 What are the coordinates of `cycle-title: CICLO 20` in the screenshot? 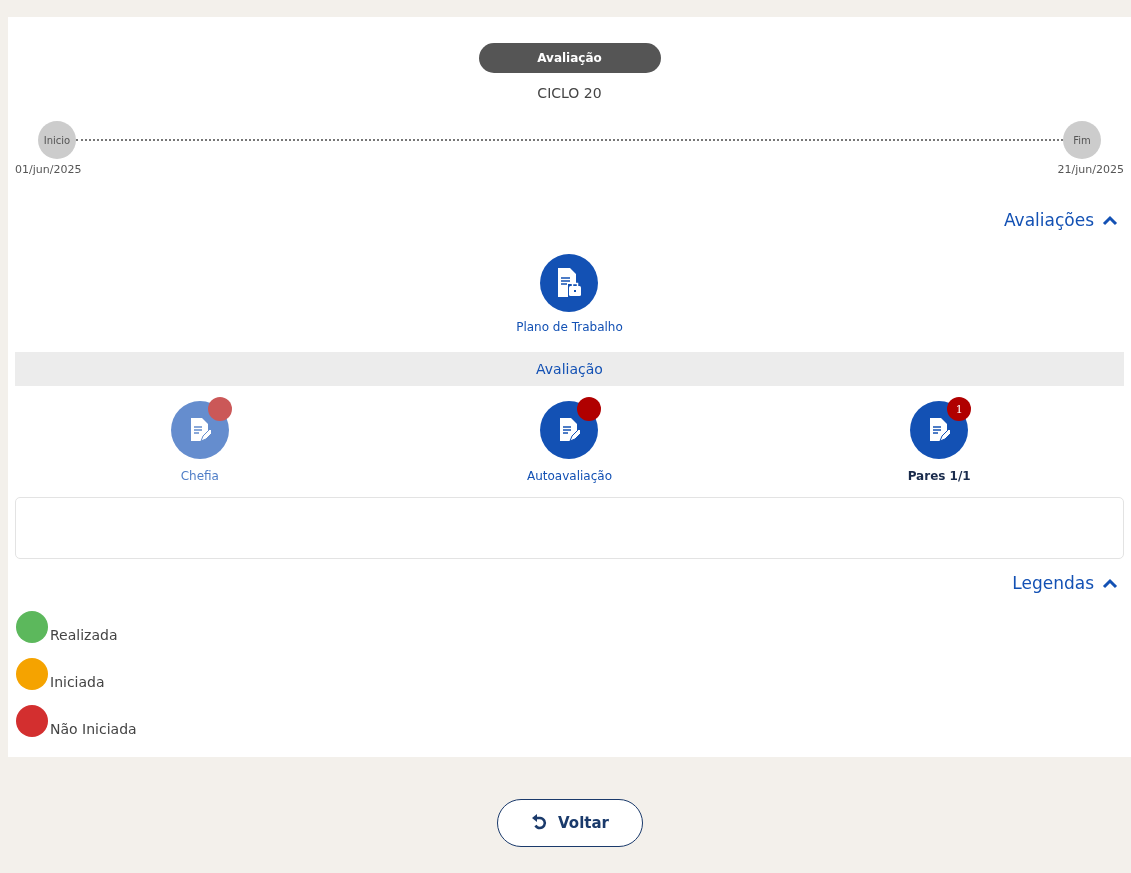 It's located at (569, 93).